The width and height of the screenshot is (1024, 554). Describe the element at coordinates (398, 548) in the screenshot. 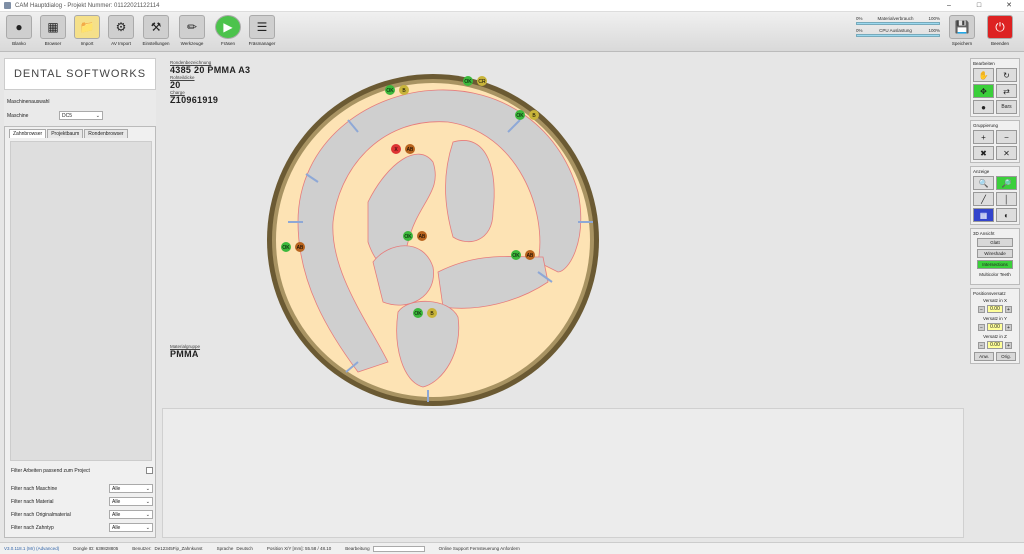

I see `editing-progress` at that location.